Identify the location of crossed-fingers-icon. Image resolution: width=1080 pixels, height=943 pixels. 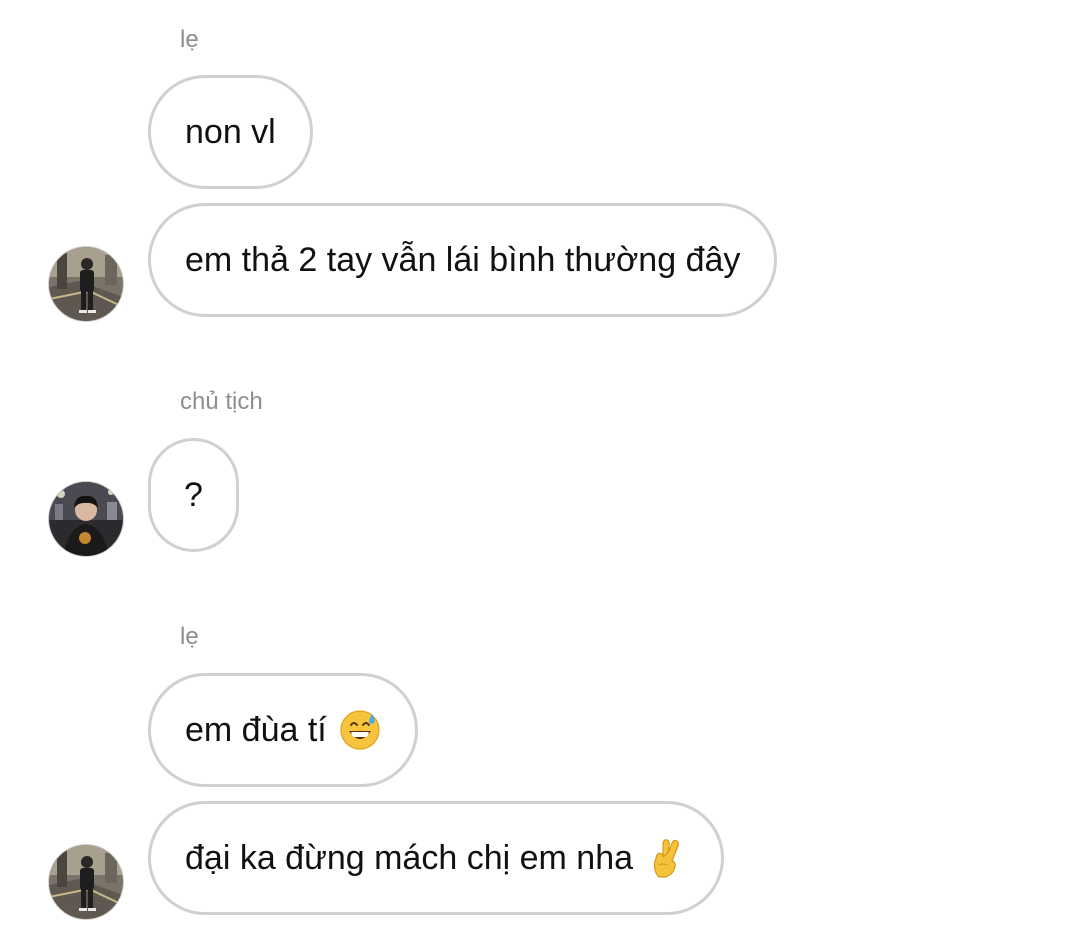
(666, 858).